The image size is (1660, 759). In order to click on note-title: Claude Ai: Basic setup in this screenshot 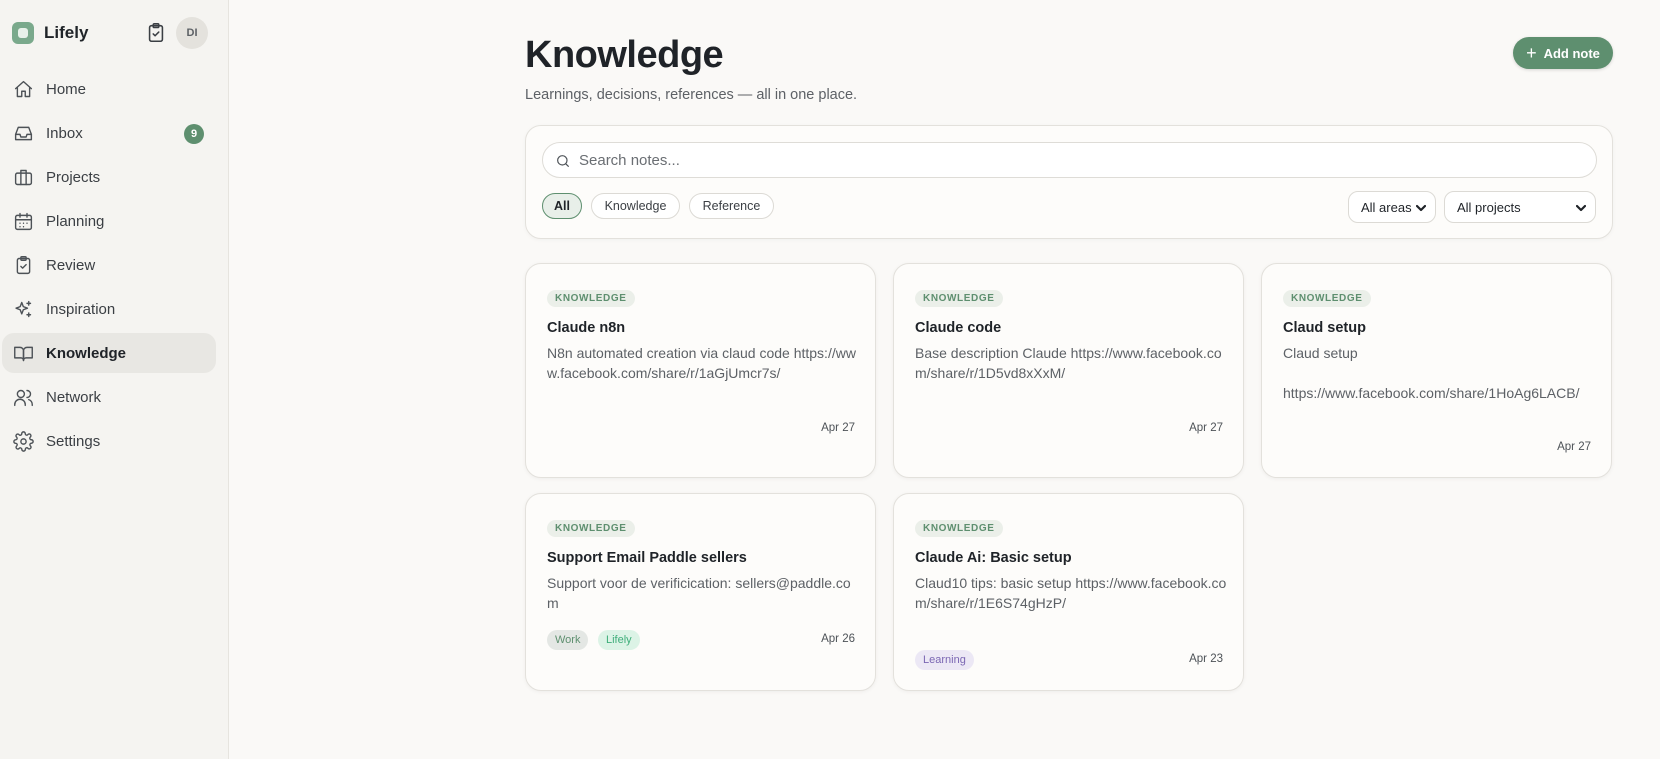, I will do `click(993, 558)`.